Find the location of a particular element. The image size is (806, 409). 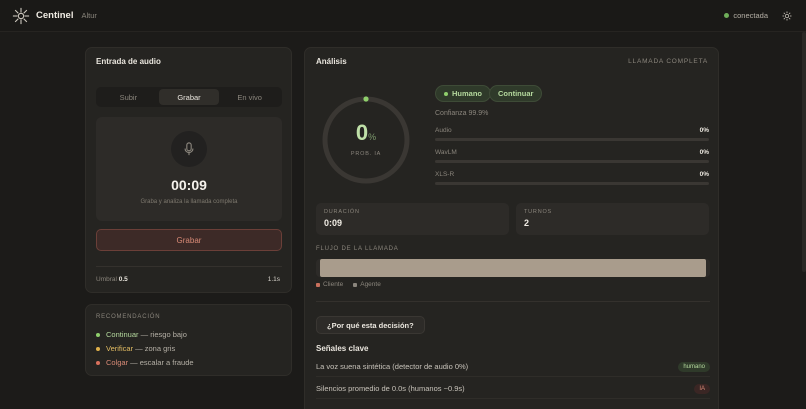

turns-label: TURNOS is located at coordinates (538, 212).